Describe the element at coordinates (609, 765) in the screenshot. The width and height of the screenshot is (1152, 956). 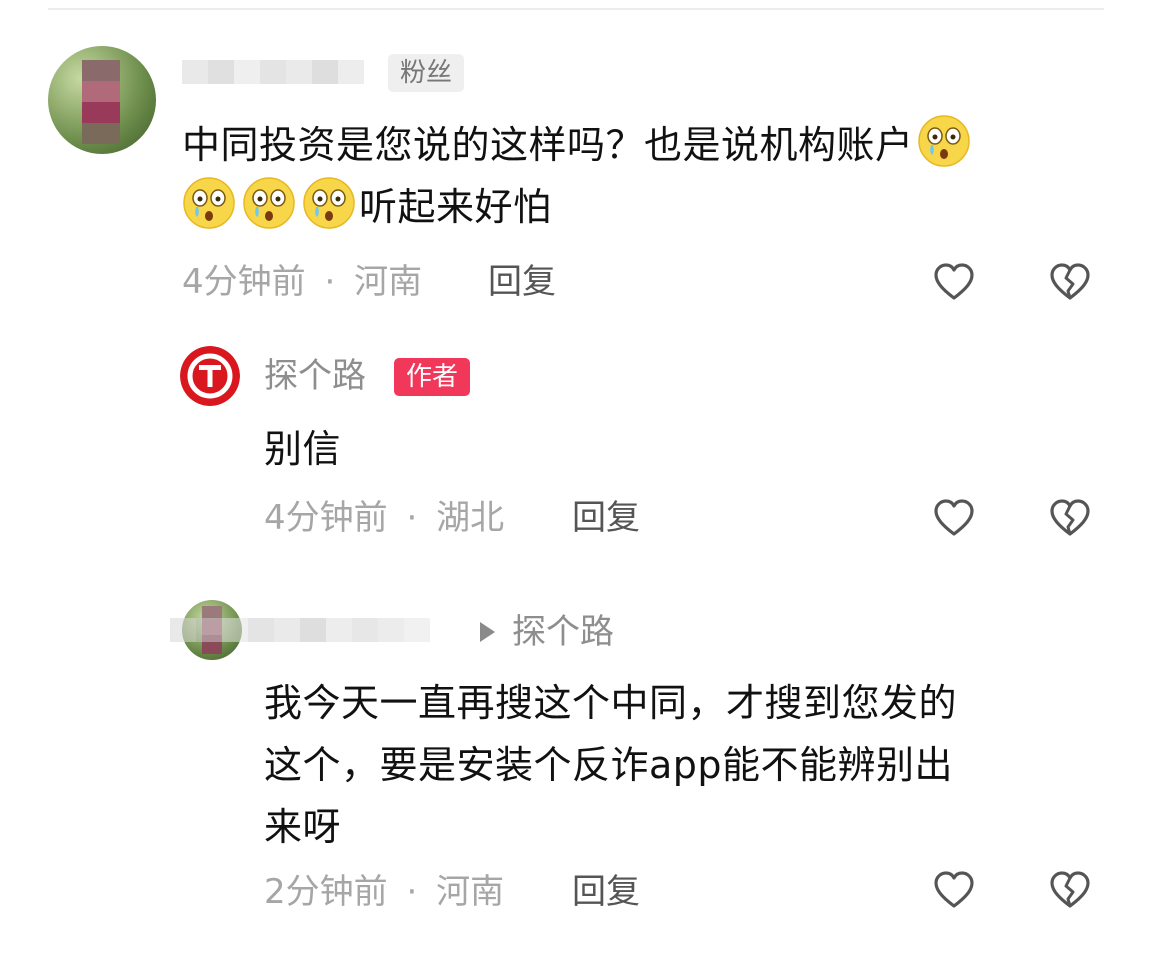
I see `comment-text-line: 这个，要是安装个反诈app能不能辨别出` at that location.